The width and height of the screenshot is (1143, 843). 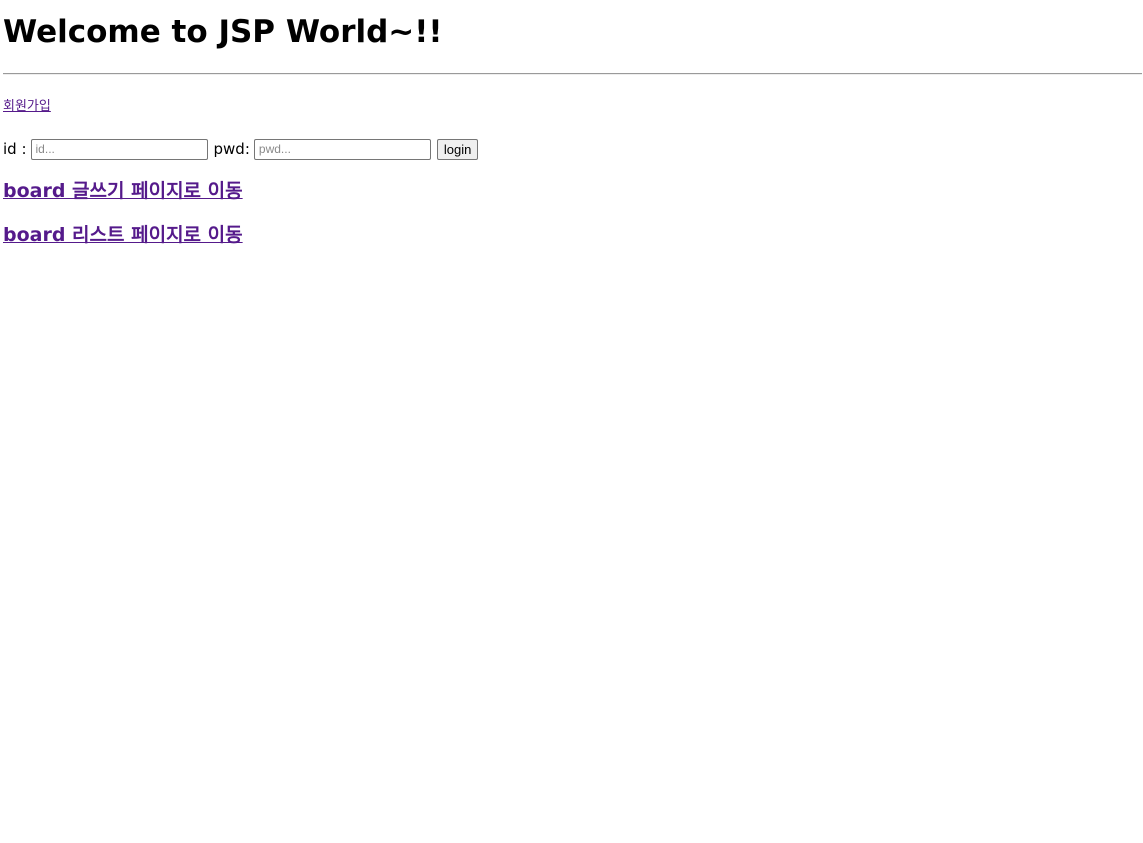 I want to click on board-list-link: board 리스트 페이지로 이동, so click(x=123, y=235).